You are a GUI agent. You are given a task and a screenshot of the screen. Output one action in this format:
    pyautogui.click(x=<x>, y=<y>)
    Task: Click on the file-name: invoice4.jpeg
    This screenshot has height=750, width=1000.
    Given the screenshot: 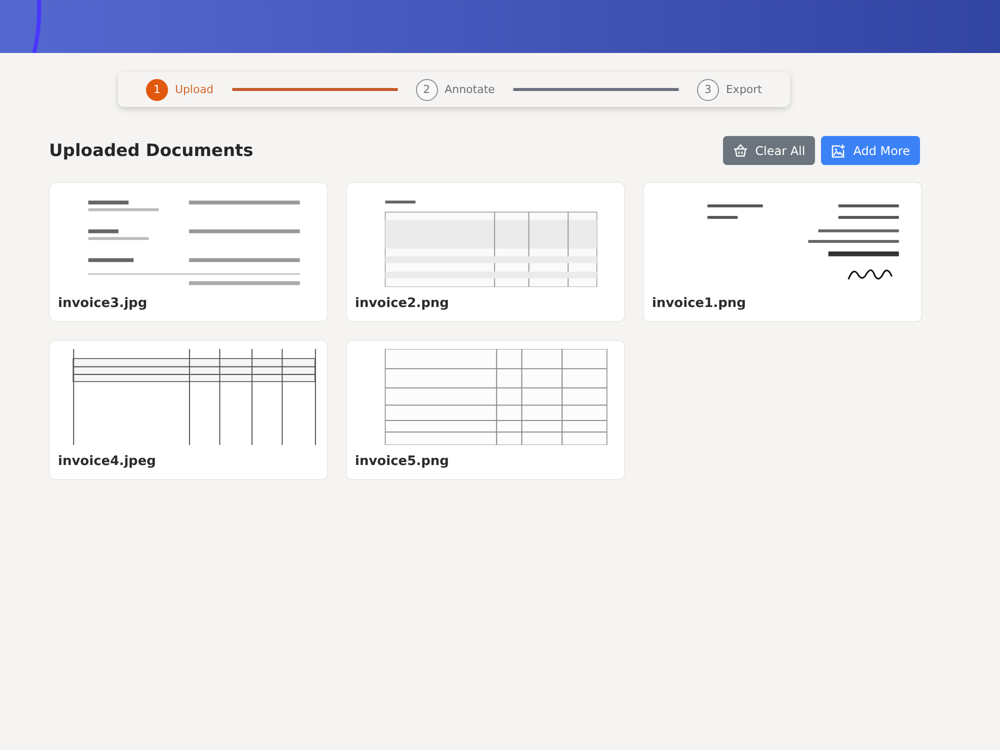 What is the action you would take?
    pyautogui.click(x=107, y=461)
    